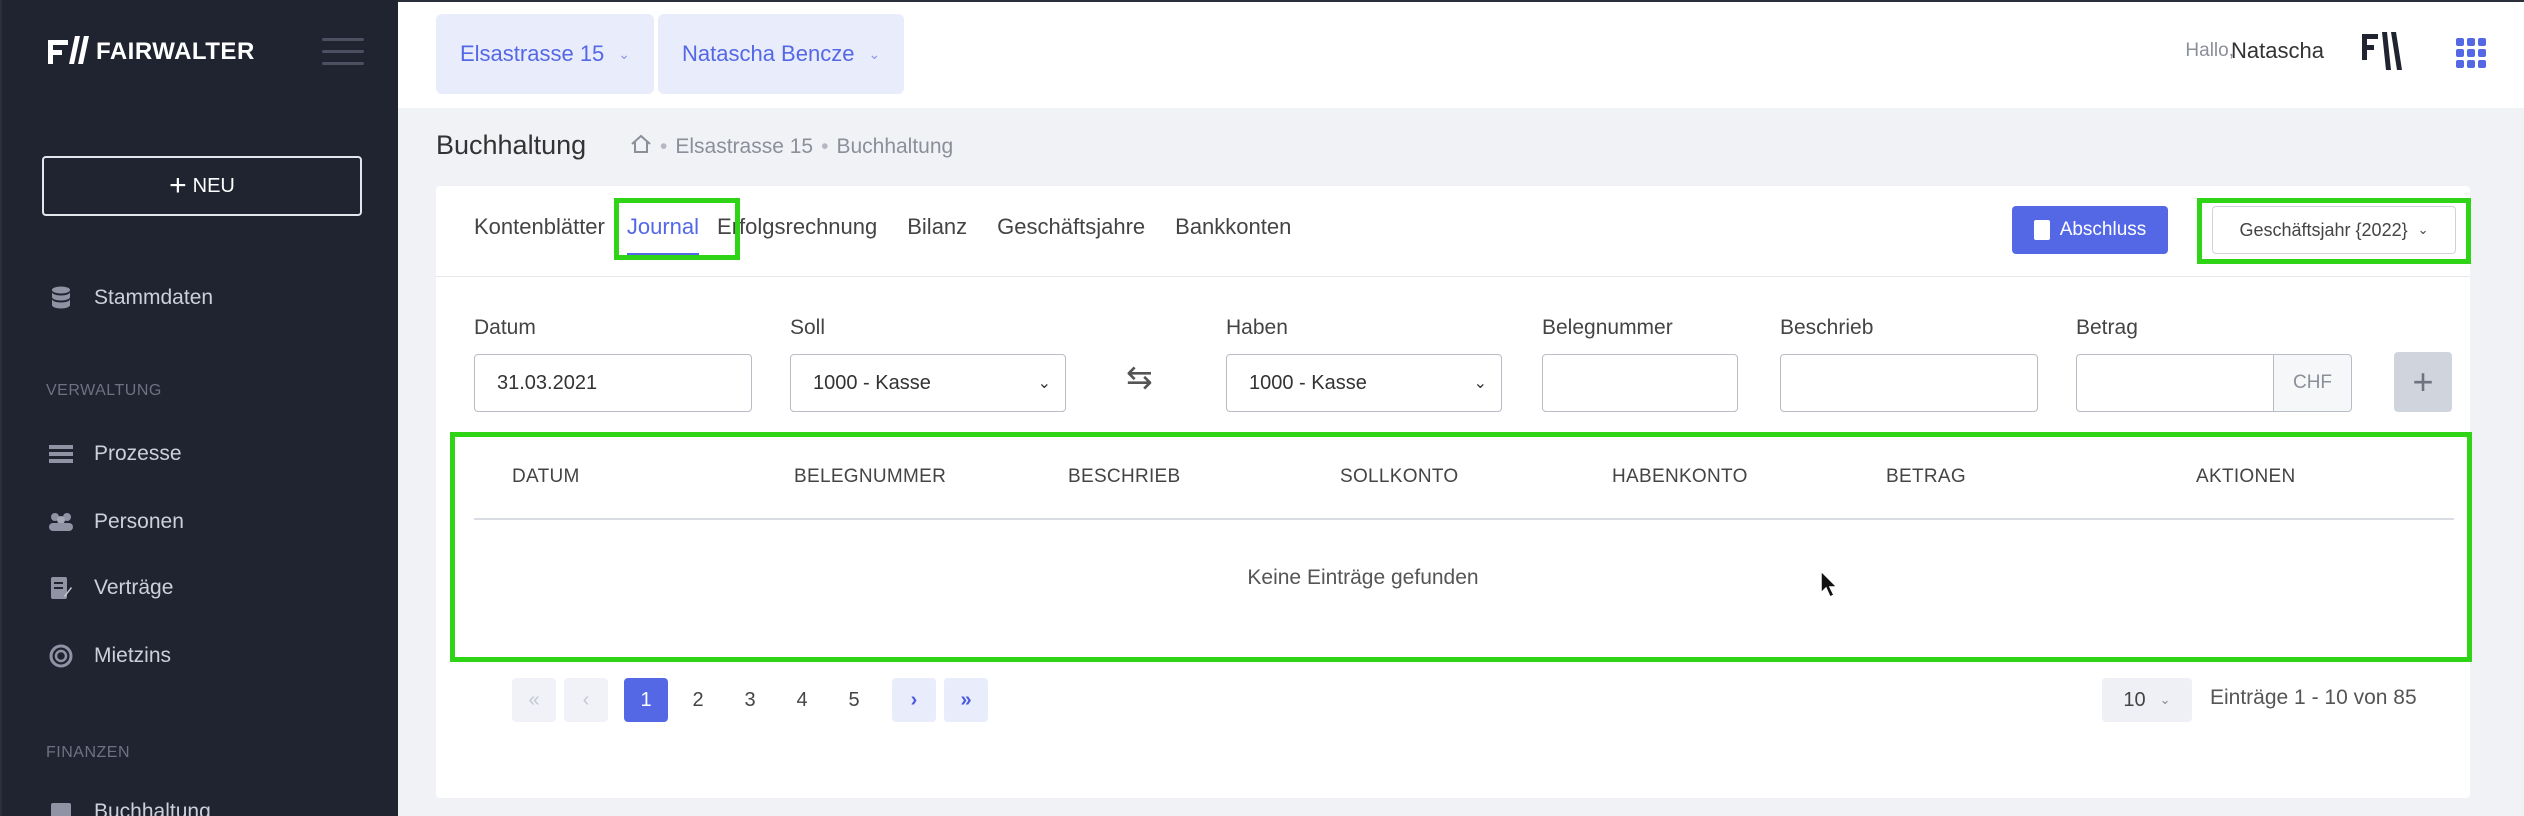 The image size is (2524, 816). I want to click on sidebar-item-label: Mietzins, so click(133, 655).